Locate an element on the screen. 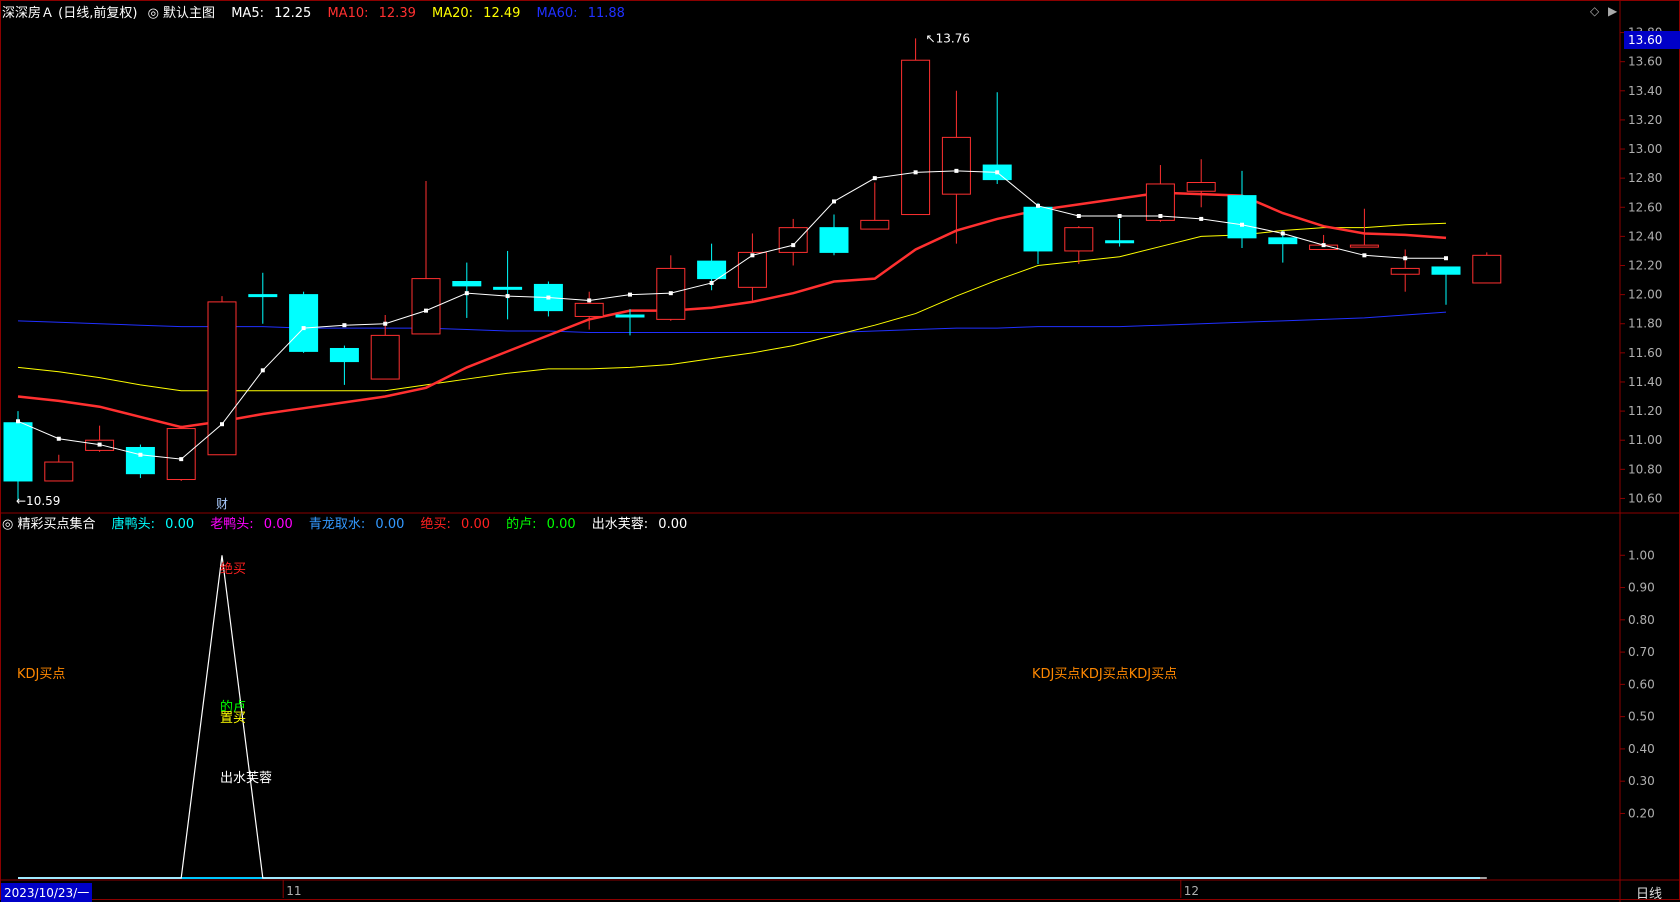 The image size is (1680, 902). y-tick-label: 11.60 is located at coordinates (1645, 353).